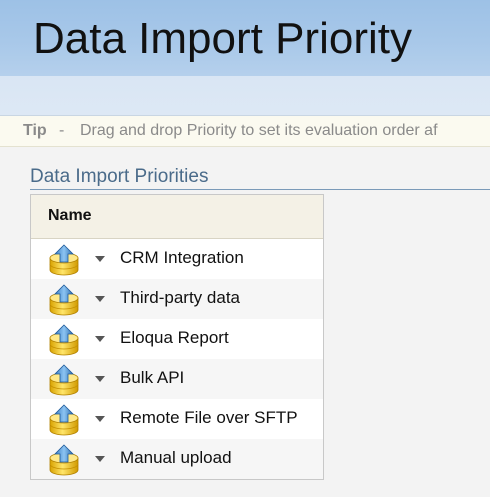  Describe the element at coordinates (260, 189) in the screenshot. I see `section-divider` at that location.